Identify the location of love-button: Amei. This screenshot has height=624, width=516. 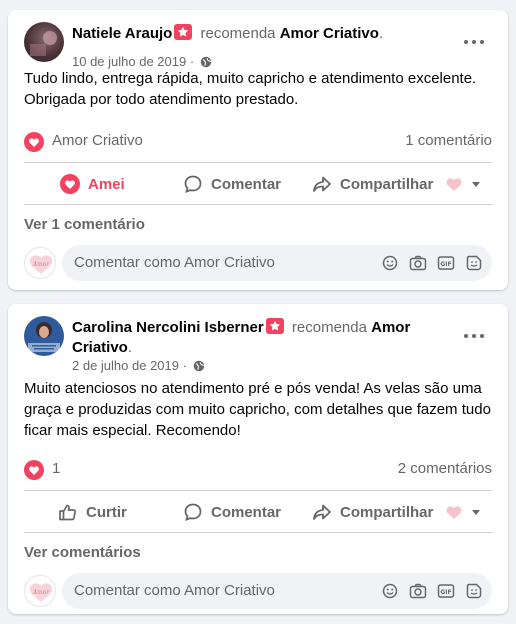
(92, 184).